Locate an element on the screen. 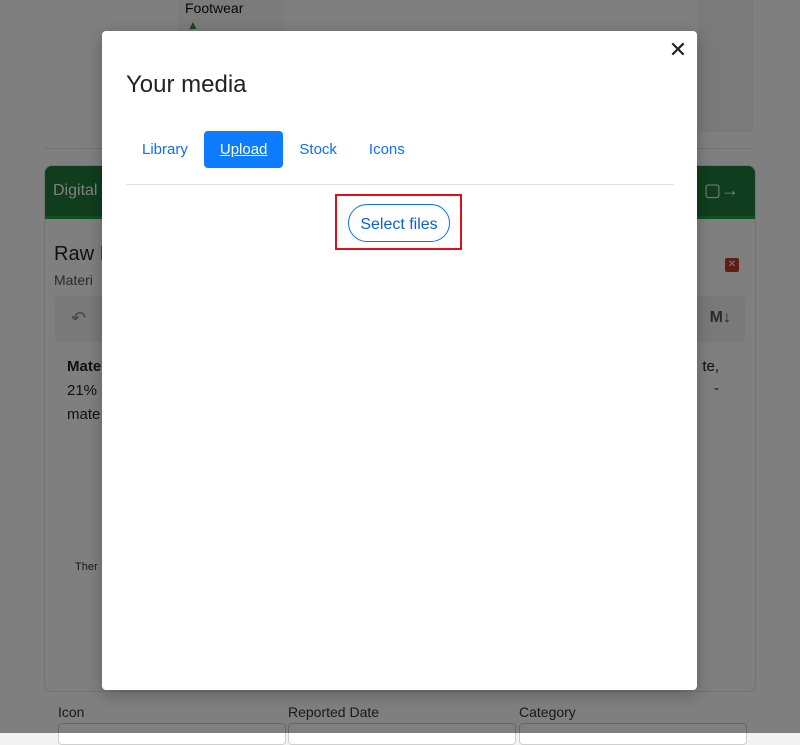 The image size is (800, 745). modal-title: Your media is located at coordinates (186, 84).